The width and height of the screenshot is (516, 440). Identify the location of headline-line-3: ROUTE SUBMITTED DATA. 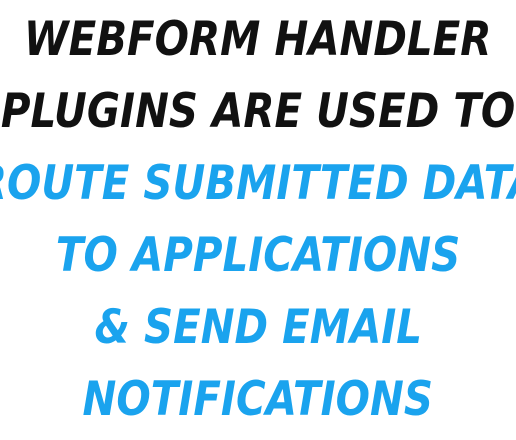
(258, 183).